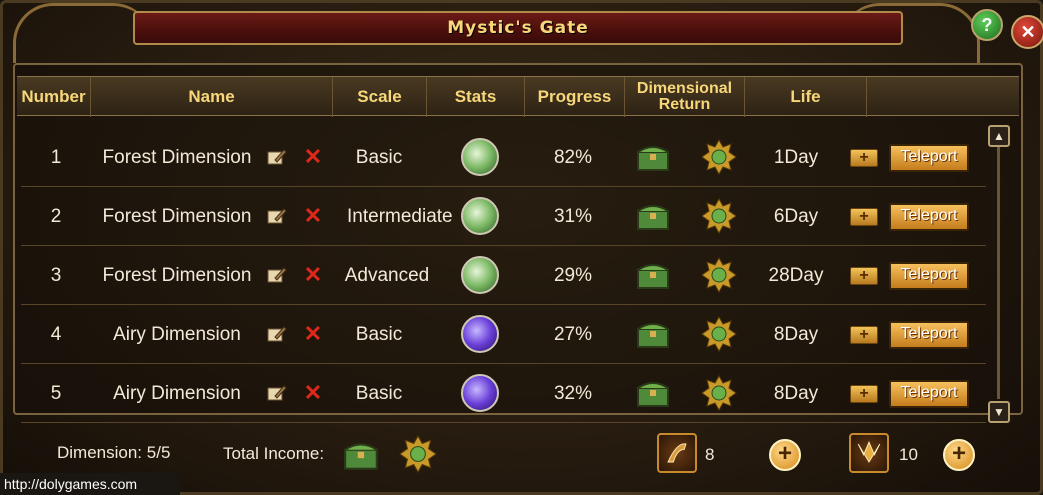 Image resolution: width=1043 pixels, height=495 pixels. I want to click on horn-item-count: 8, so click(710, 454).